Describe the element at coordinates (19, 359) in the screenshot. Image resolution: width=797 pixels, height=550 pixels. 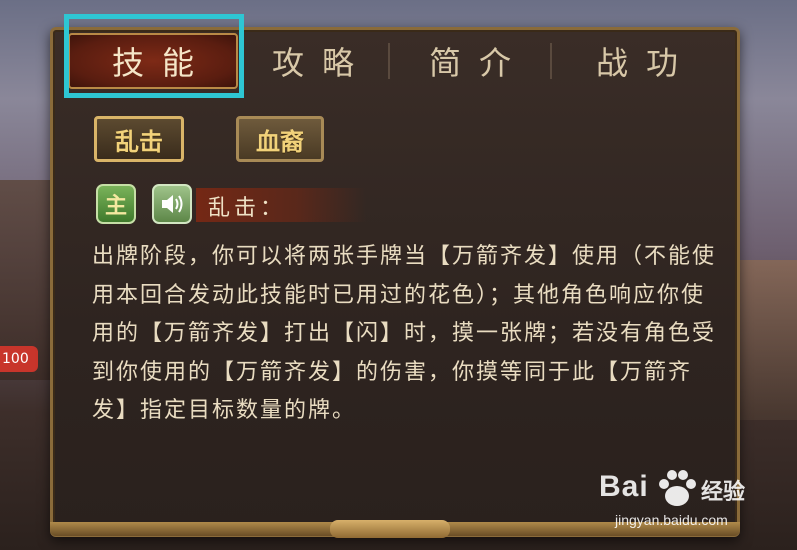
I see `background-number-badge: 100` at that location.